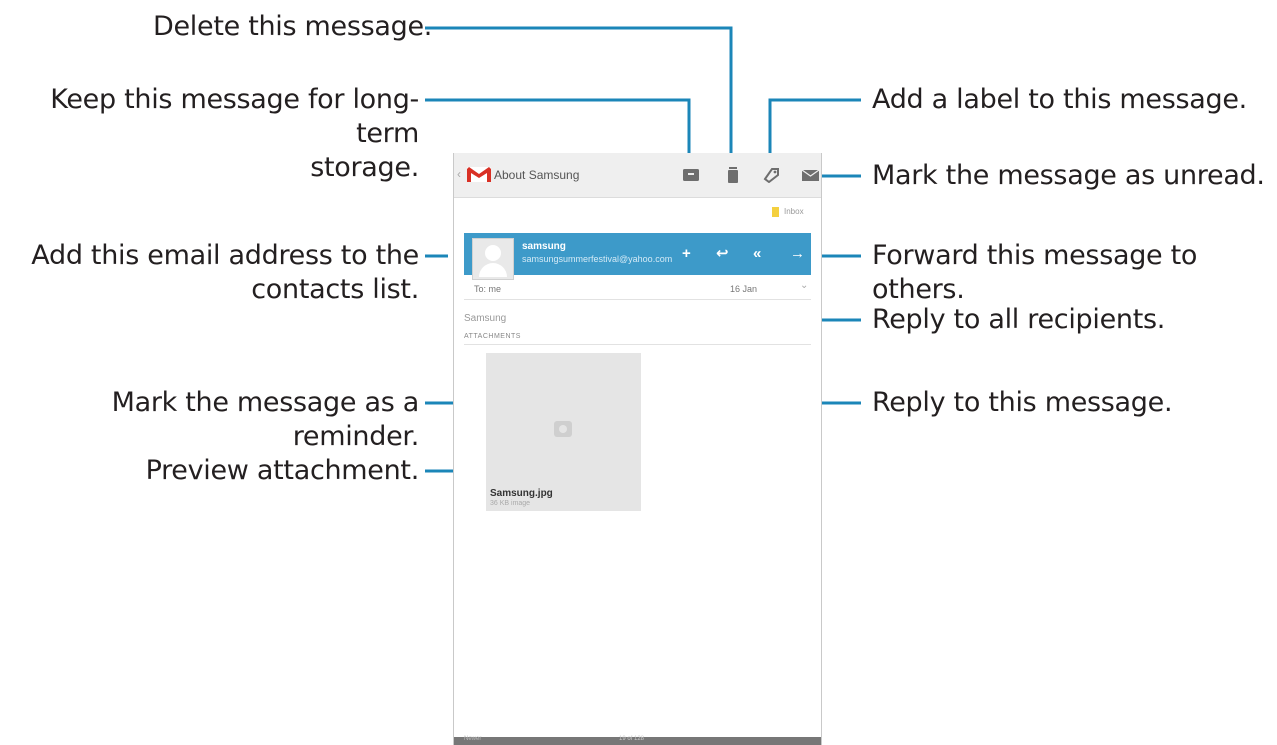 This screenshot has width=1277, height=745. What do you see at coordinates (637, 344) in the screenshot?
I see `attachments-divider` at bounding box center [637, 344].